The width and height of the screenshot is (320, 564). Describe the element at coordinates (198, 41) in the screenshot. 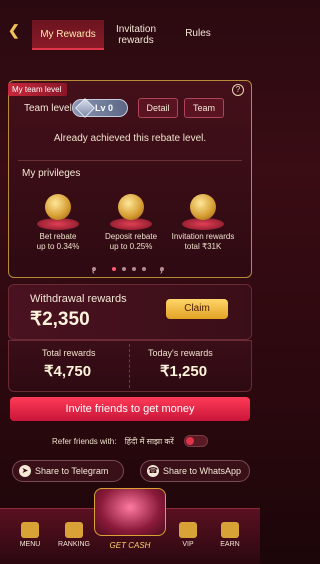

I see `tab-rules: Rules` at that location.